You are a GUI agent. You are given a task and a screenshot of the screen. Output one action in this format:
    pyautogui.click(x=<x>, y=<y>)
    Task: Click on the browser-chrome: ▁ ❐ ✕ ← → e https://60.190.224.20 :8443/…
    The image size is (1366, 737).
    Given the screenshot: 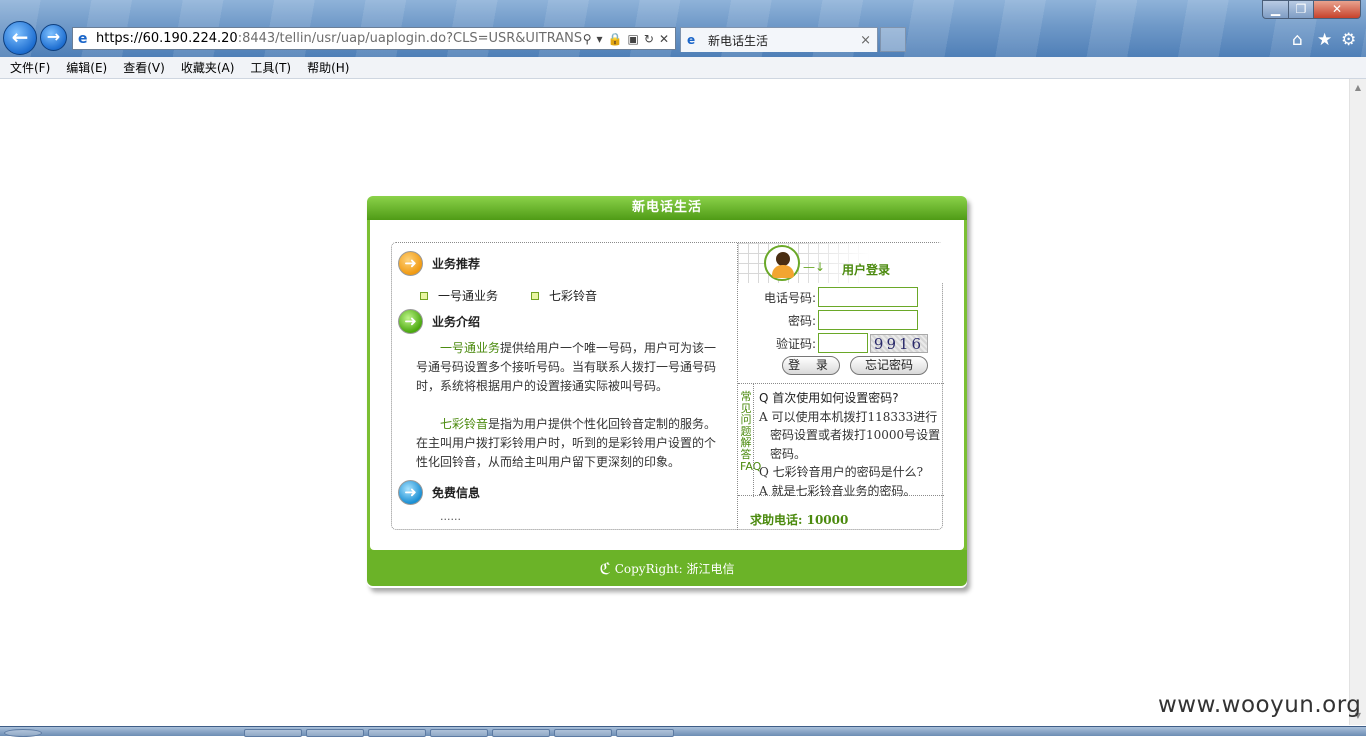 What is the action you would take?
    pyautogui.click(x=683, y=28)
    